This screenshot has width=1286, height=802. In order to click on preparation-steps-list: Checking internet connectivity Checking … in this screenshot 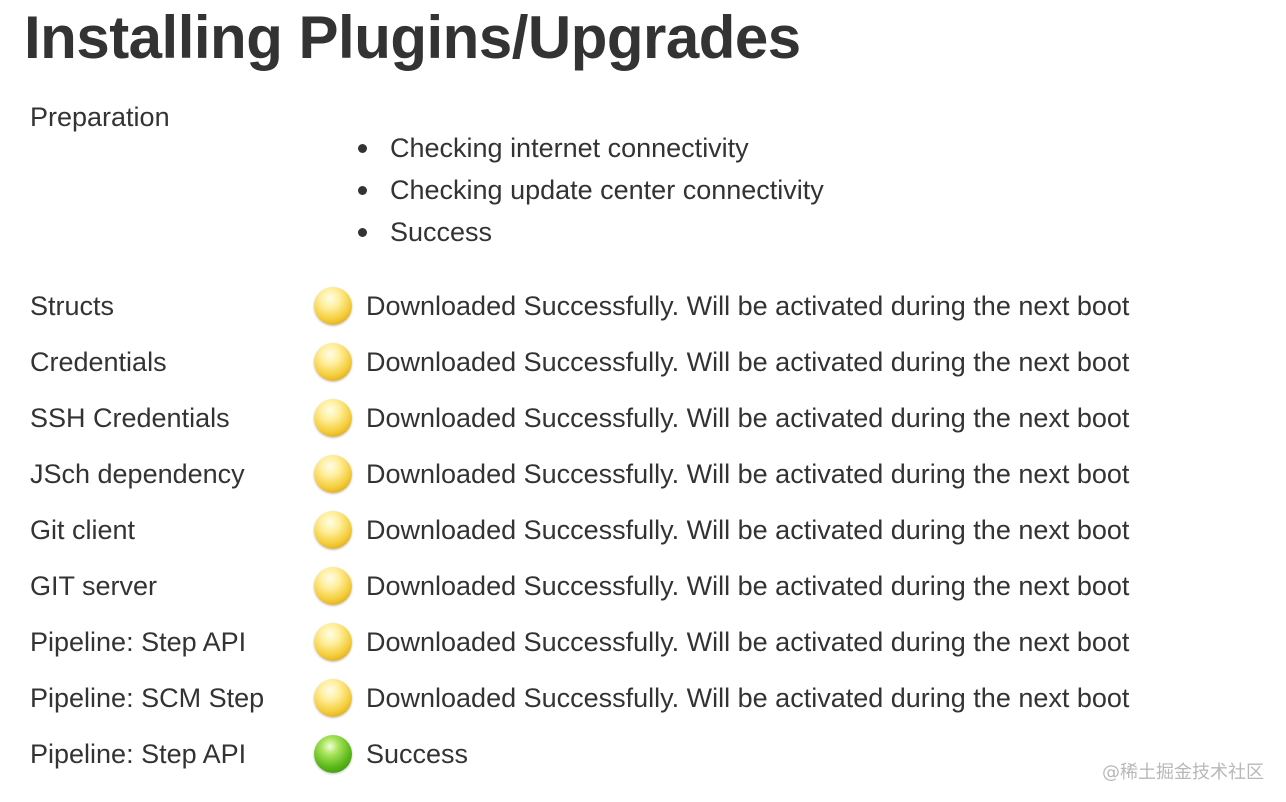, I will do `click(590, 190)`.